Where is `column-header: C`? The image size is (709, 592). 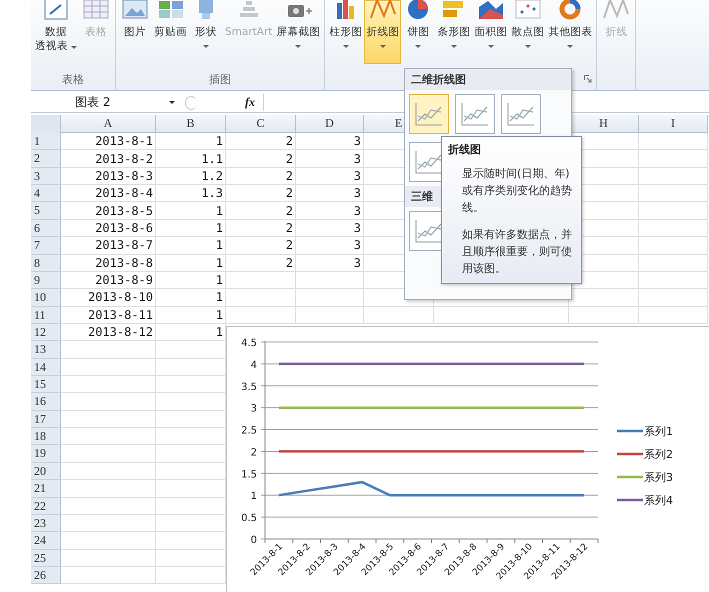 column-header: C is located at coordinates (261, 124).